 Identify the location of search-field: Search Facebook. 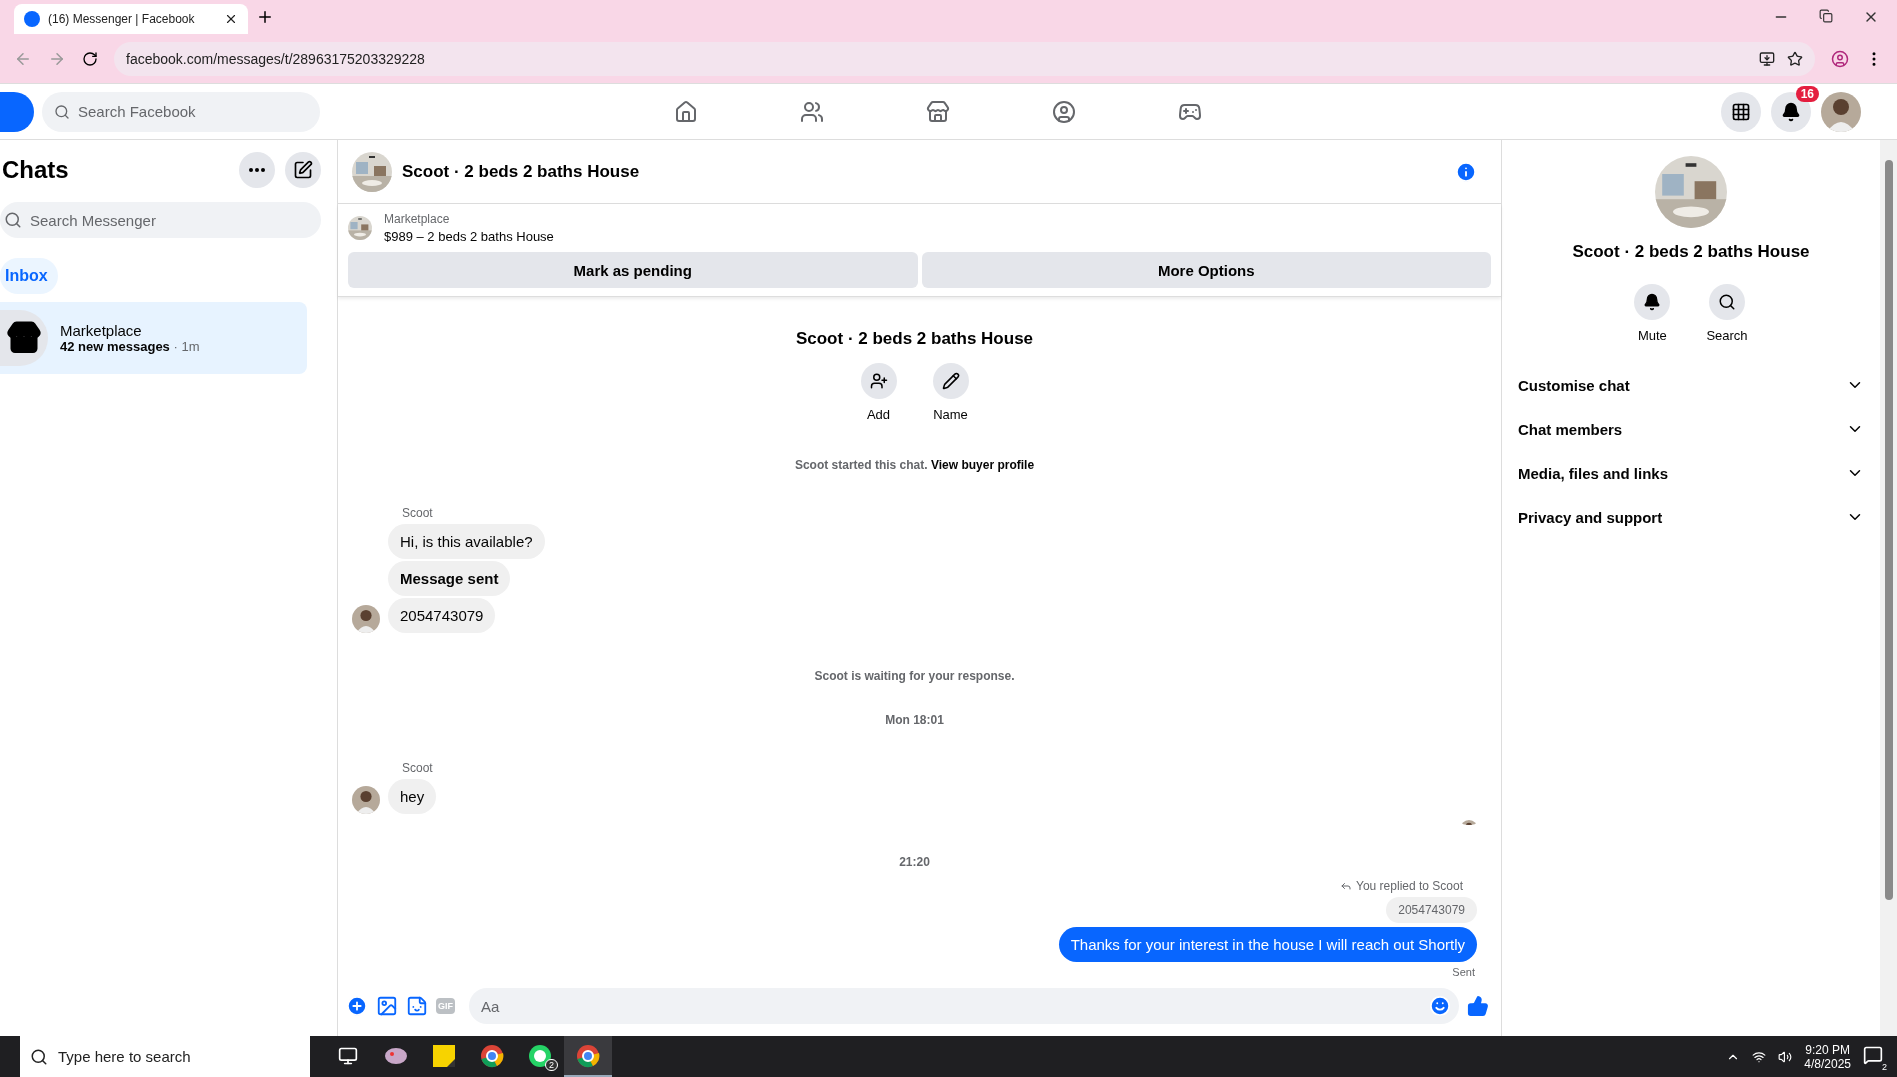
(181, 111).